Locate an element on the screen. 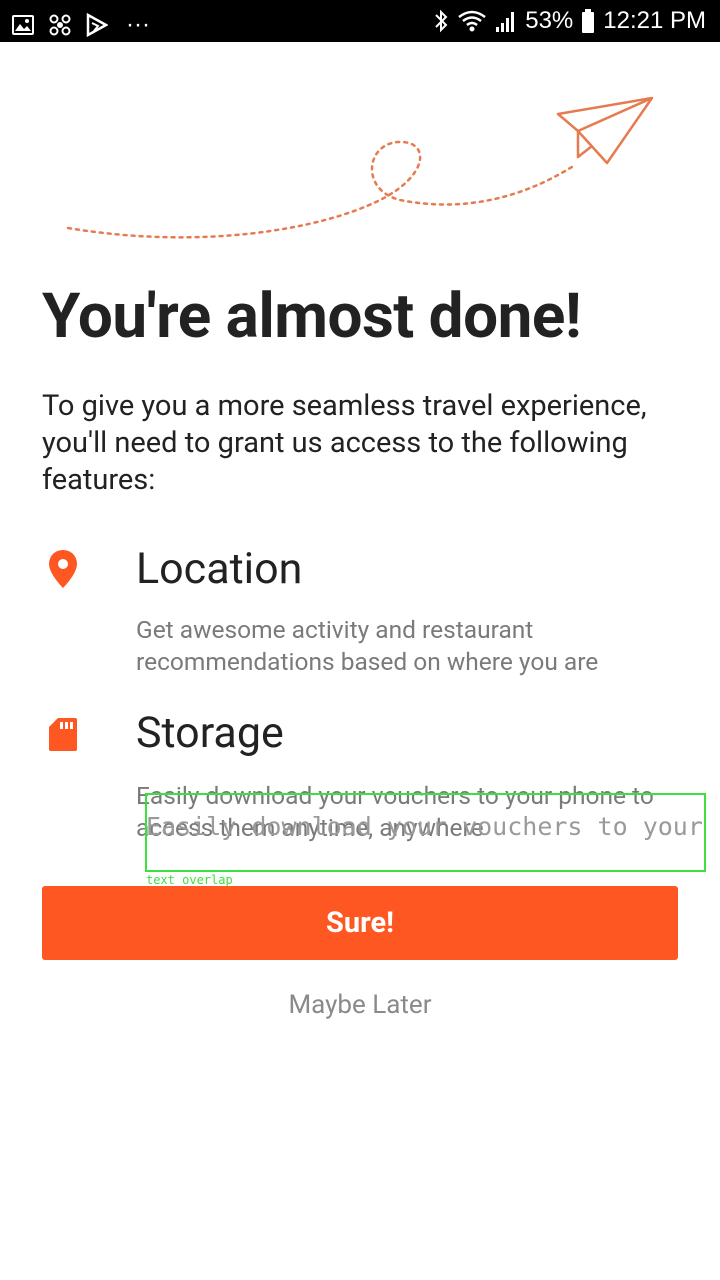  more-notifications-indicator: ··· is located at coordinates (138, 24).